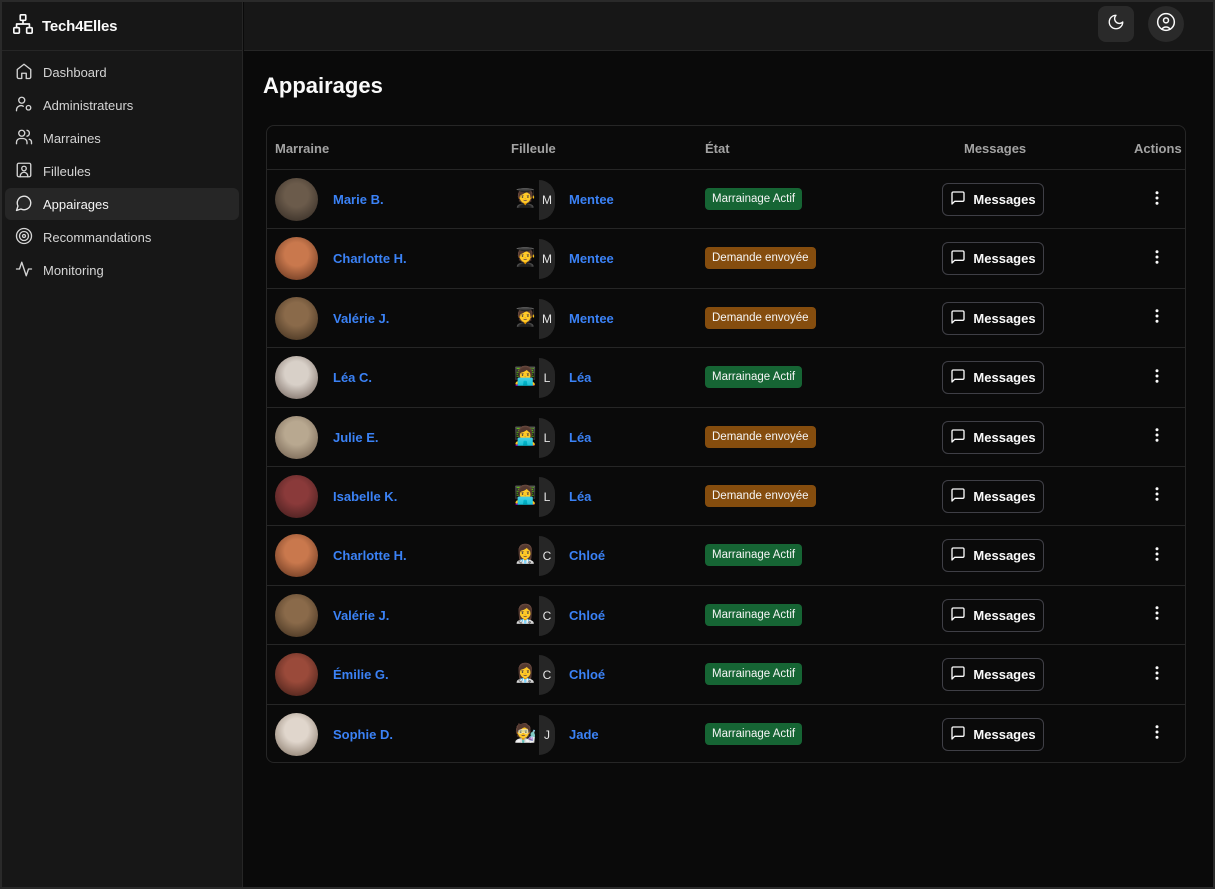  What do you see at coordinates (356, 437) in the screenshot?
I see `marraine-name-link: Julie E.` at bounding box center [356, 437].